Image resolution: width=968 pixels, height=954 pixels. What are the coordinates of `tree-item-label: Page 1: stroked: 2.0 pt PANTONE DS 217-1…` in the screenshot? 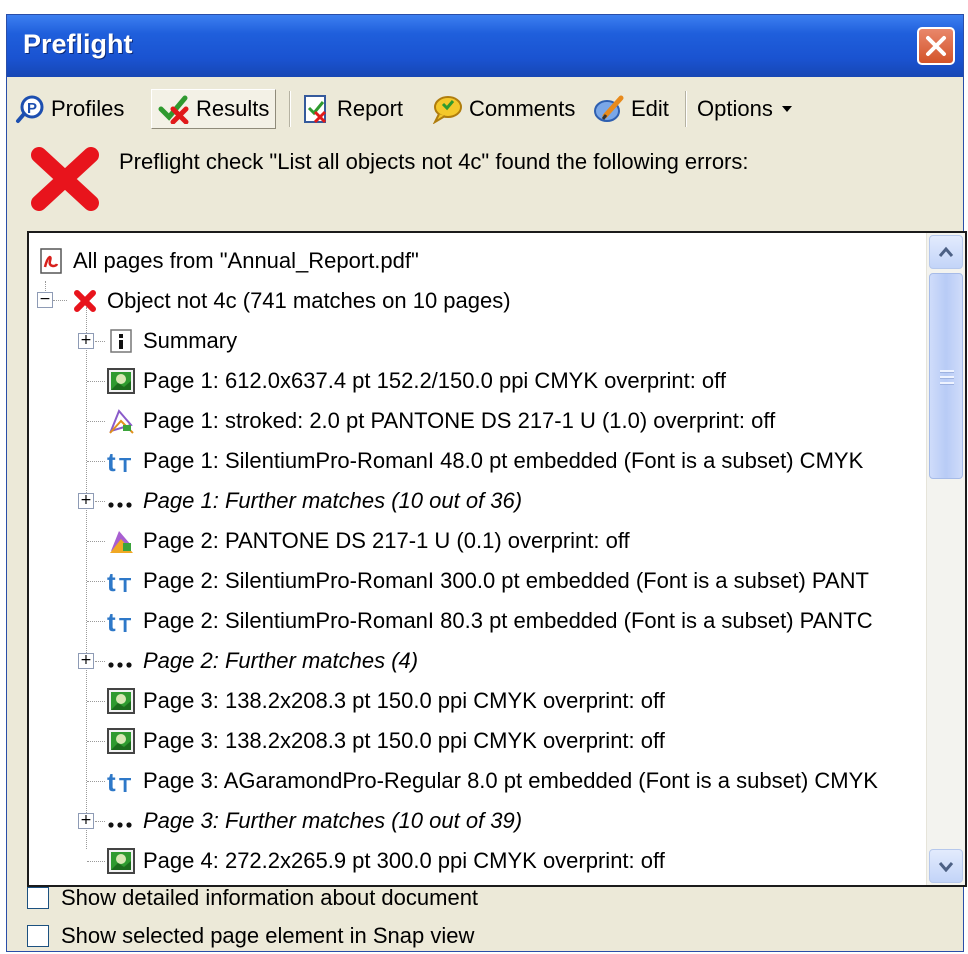 It's located at (459, 420).